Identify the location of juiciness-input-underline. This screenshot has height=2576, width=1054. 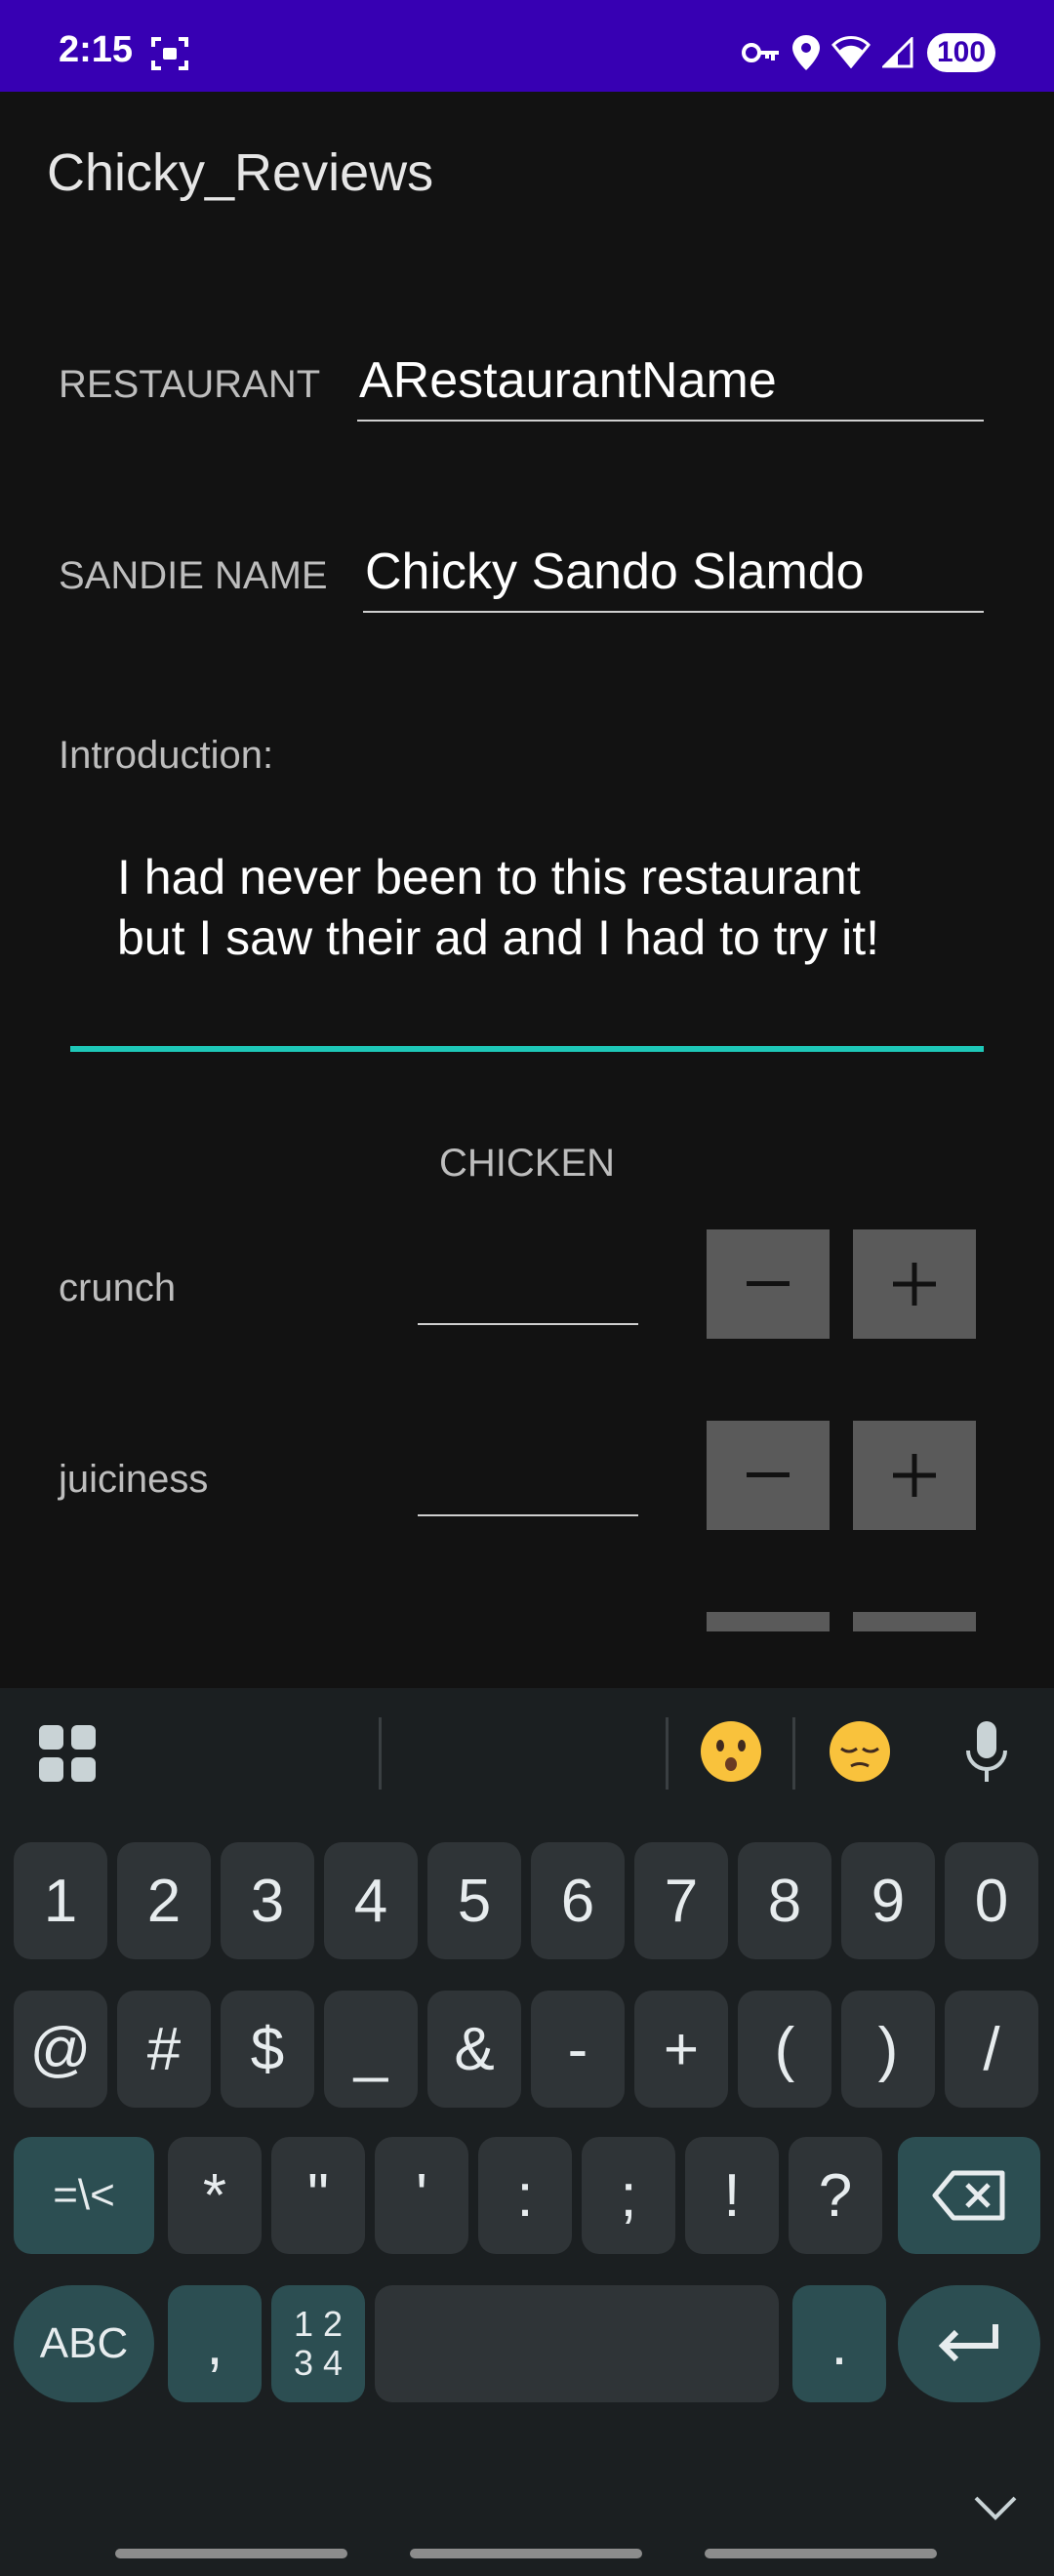
(528, 1515).